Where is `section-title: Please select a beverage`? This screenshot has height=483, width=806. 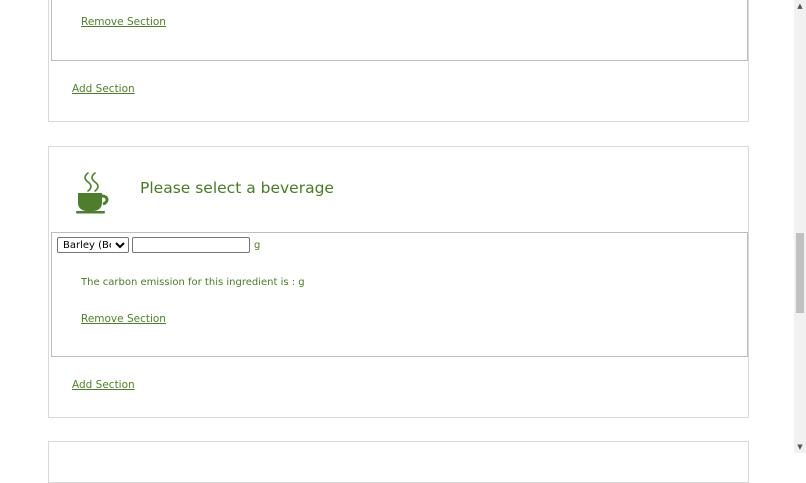
section-title: Please select a beverage is located at coordinates (237, 188).